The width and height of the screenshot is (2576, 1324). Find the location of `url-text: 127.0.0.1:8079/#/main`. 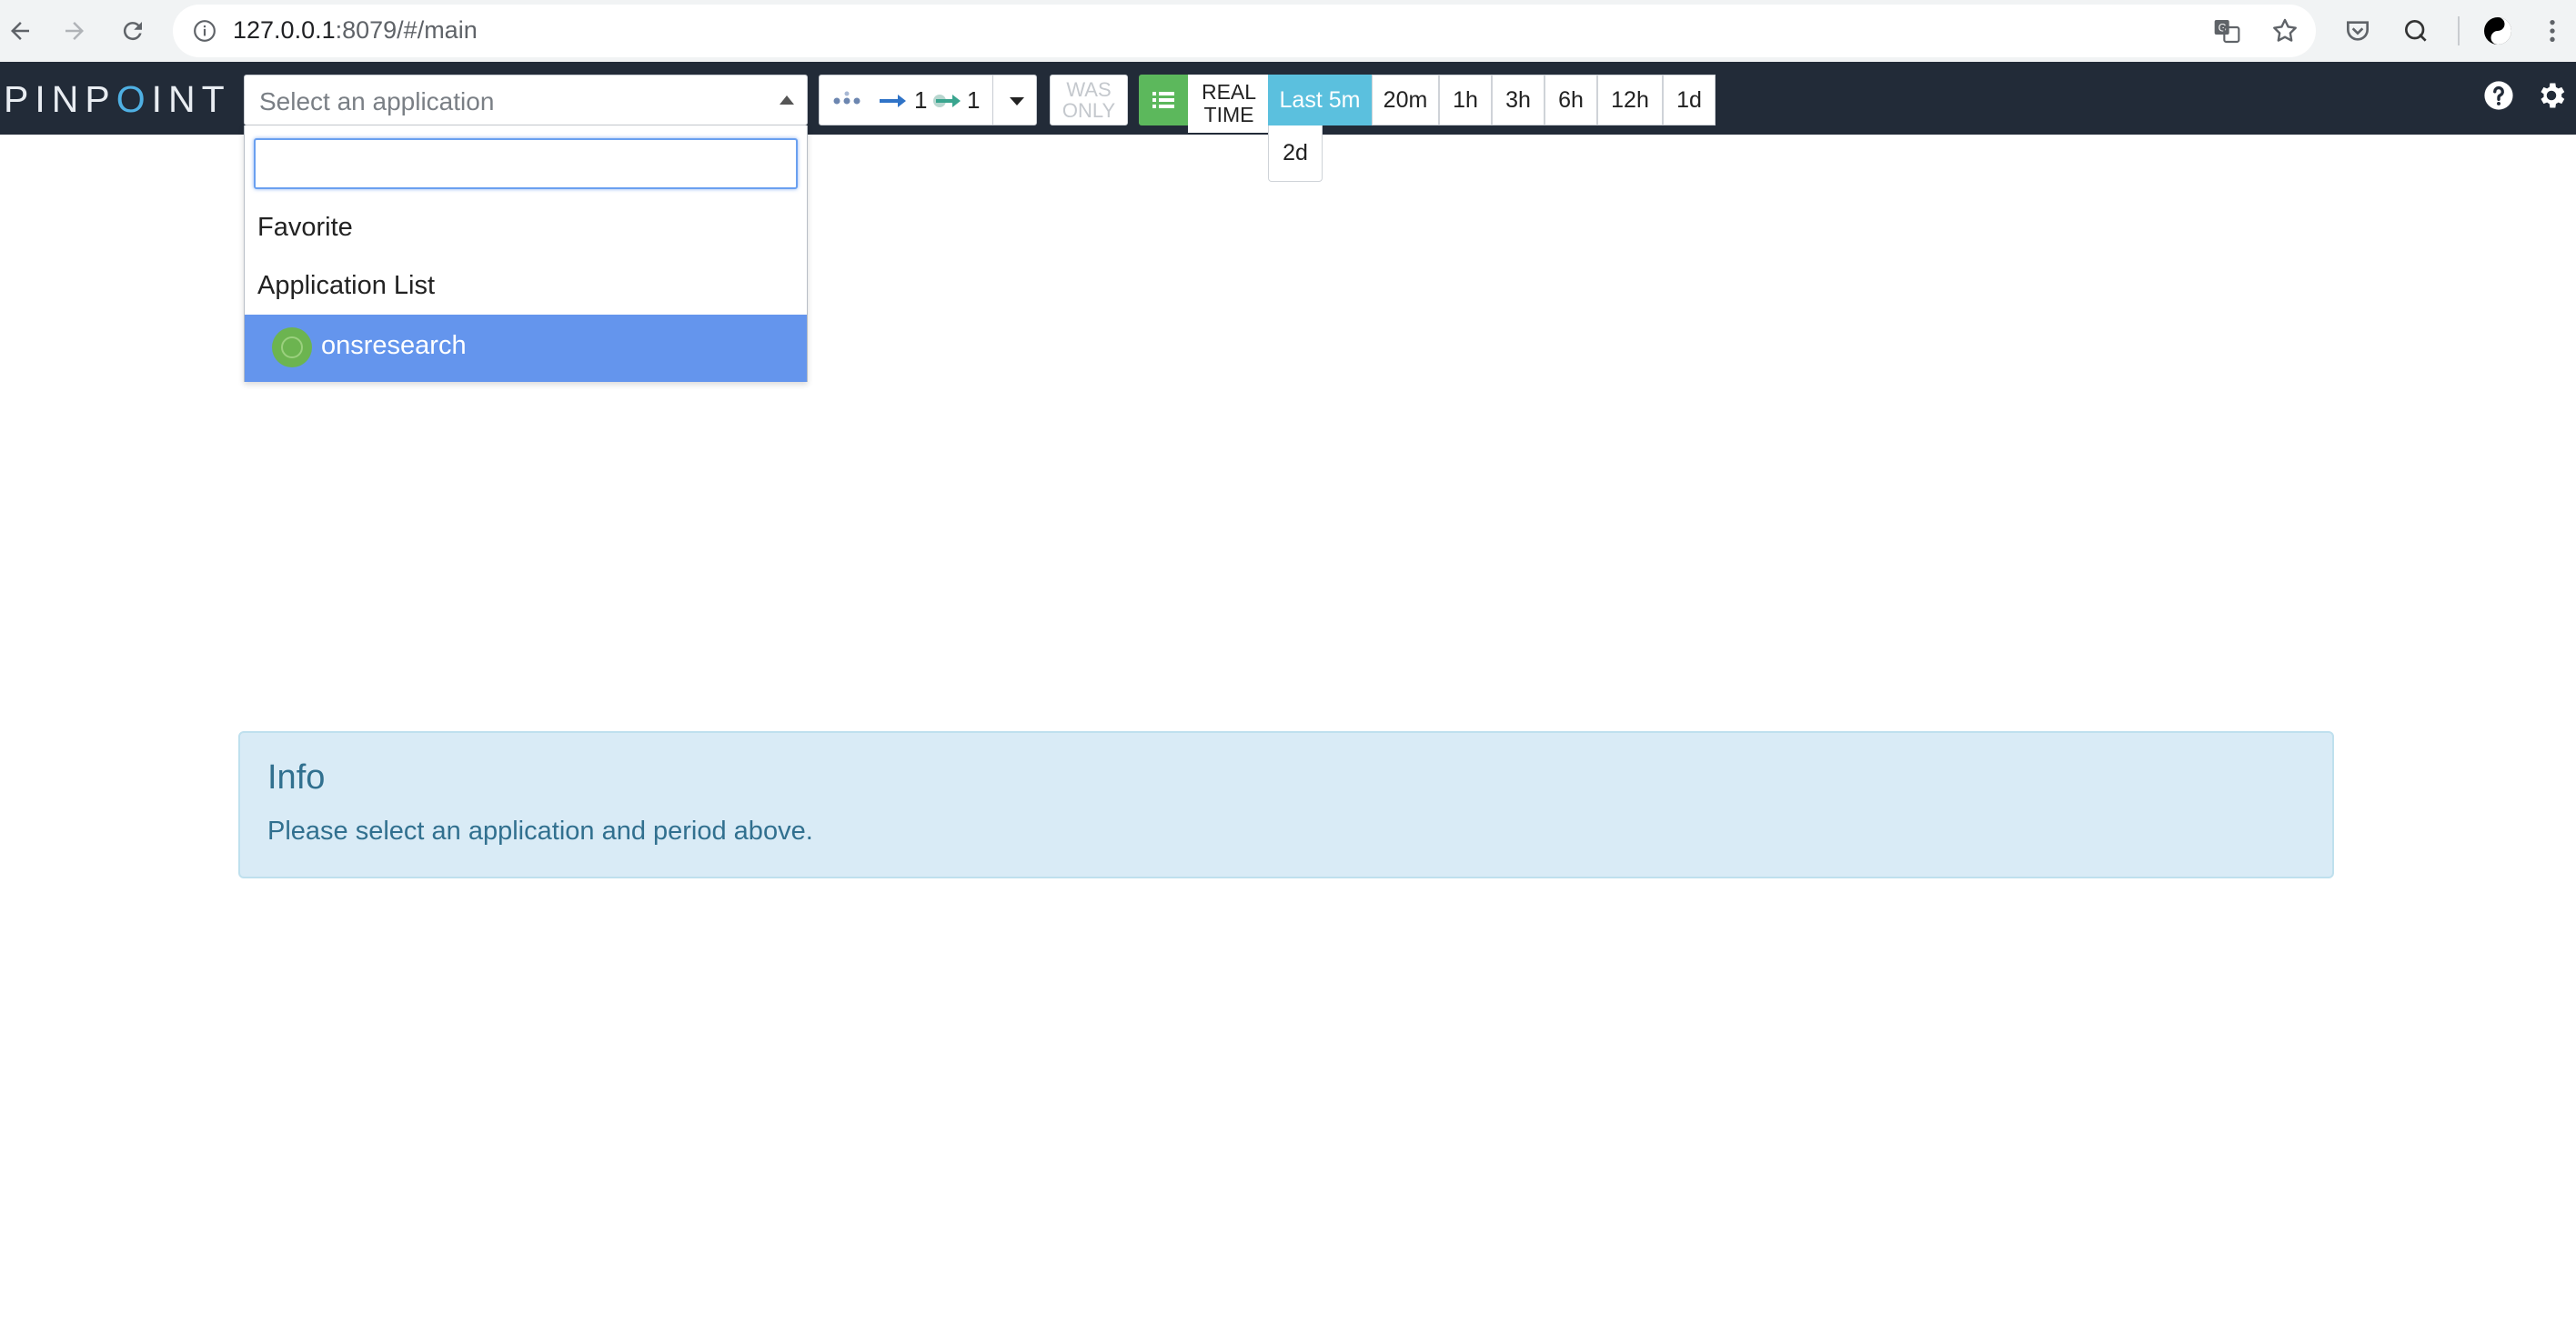

url-text: 127.0.0.1:8079/#/main is located at coordinates (355, 30).